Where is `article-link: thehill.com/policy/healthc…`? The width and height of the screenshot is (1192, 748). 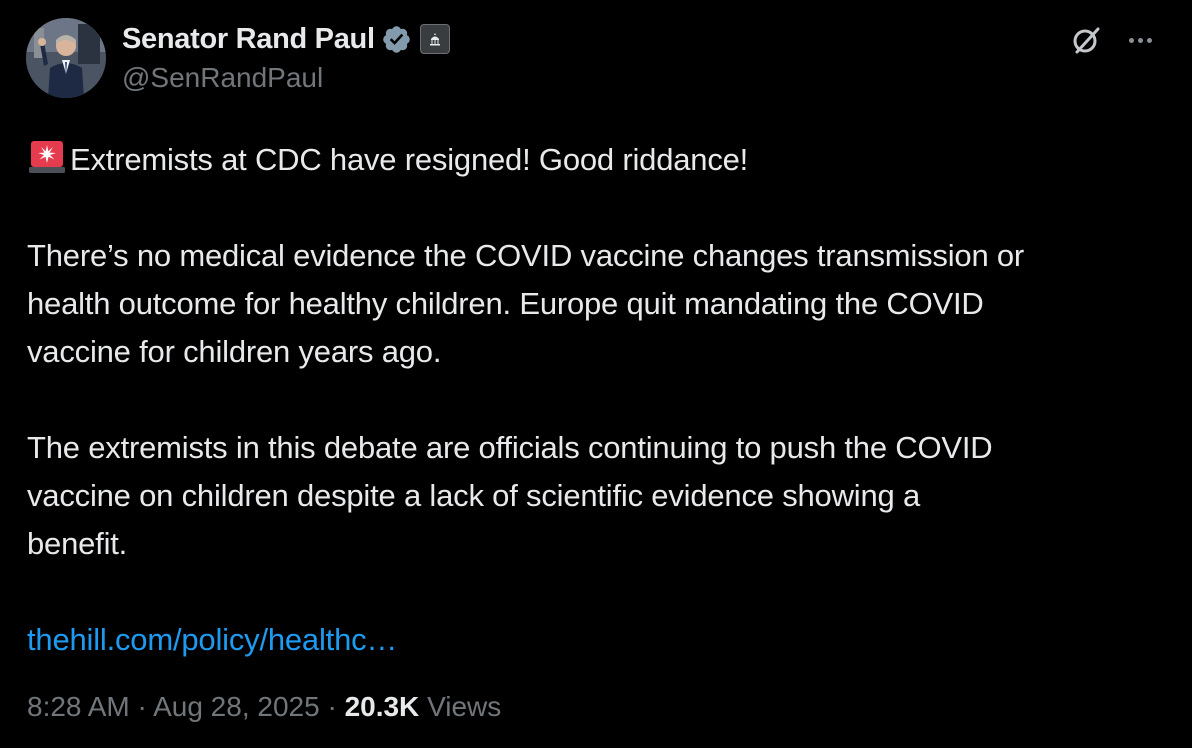 article-link: thehill.com/policy/healthc… is located at coordinates (212, 639).